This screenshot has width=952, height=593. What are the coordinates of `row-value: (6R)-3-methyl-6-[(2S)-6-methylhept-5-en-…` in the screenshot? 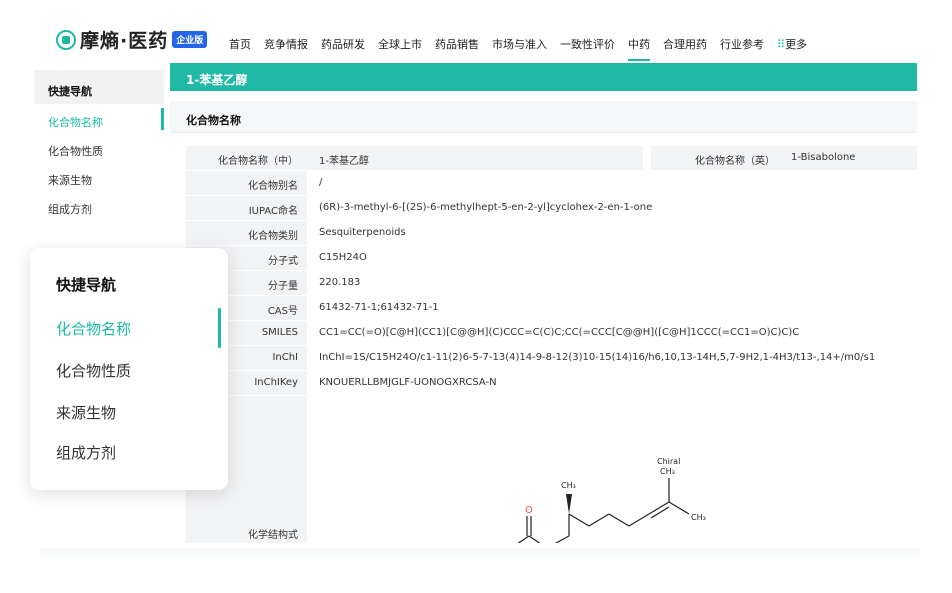 It's located at (612, 208).